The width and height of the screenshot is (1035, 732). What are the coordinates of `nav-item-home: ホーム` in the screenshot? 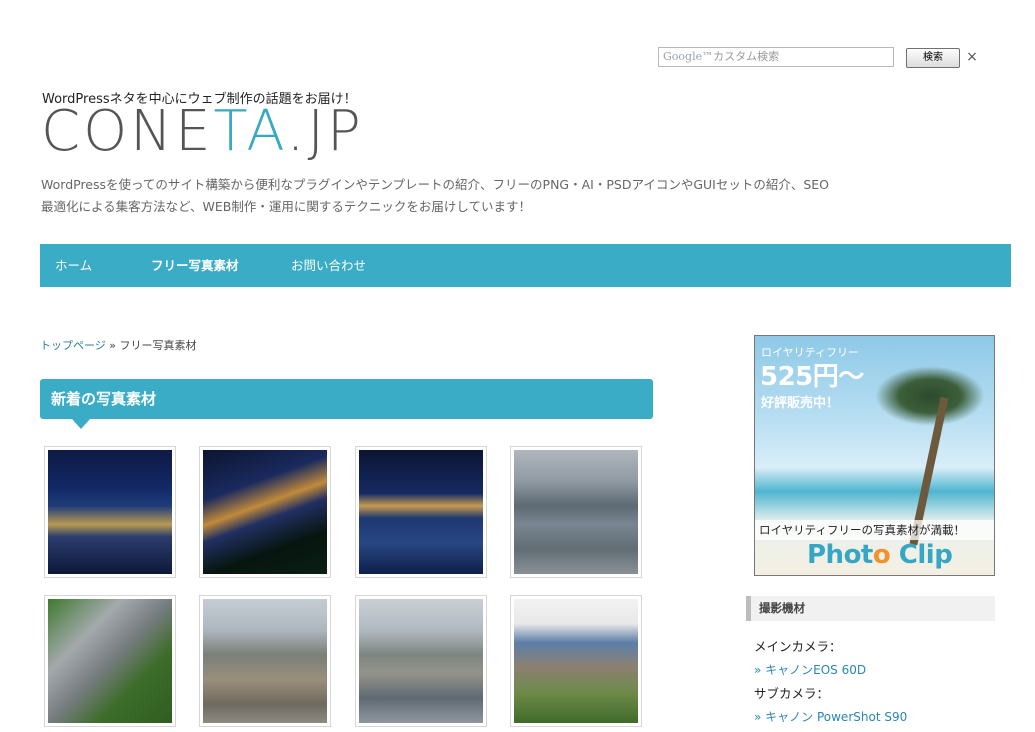 It's located at (73, 265).